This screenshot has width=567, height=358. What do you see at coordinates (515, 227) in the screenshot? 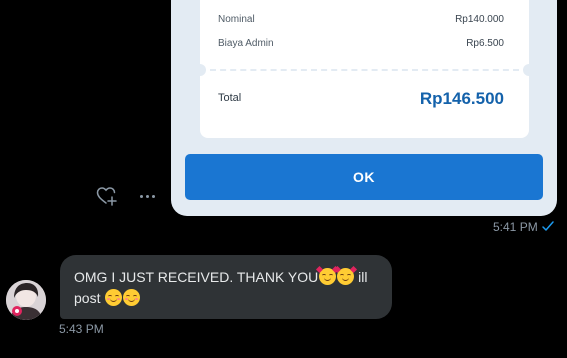
I see `sent-timestamp: 5:41 PM` at bounding box center [515, 227].